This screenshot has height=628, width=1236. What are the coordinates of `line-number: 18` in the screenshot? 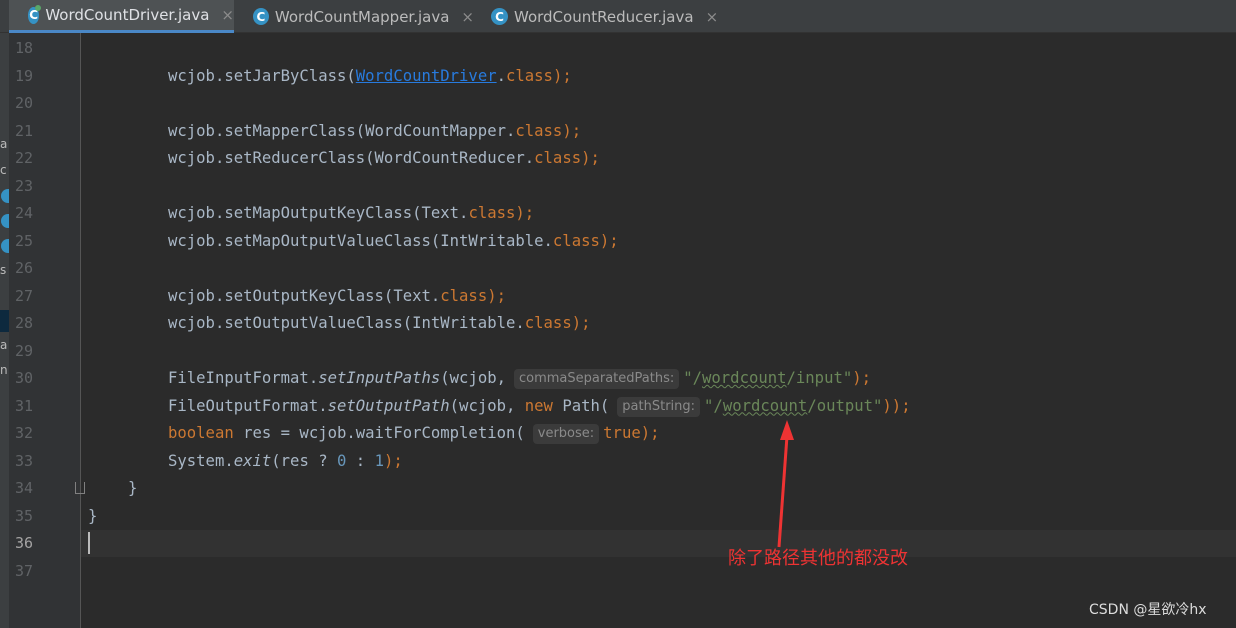 It's located at (23, 48).